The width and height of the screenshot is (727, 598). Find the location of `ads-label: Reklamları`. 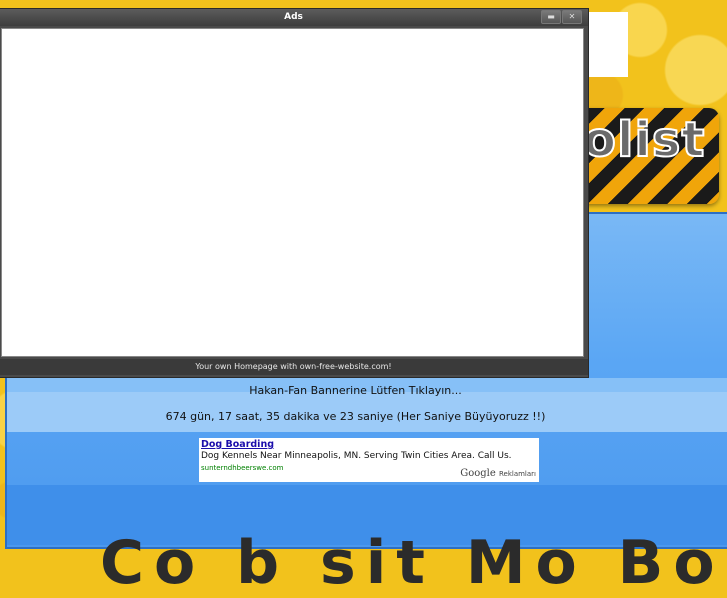

ads-label: Reklamları is located at coordinates (517, 474).